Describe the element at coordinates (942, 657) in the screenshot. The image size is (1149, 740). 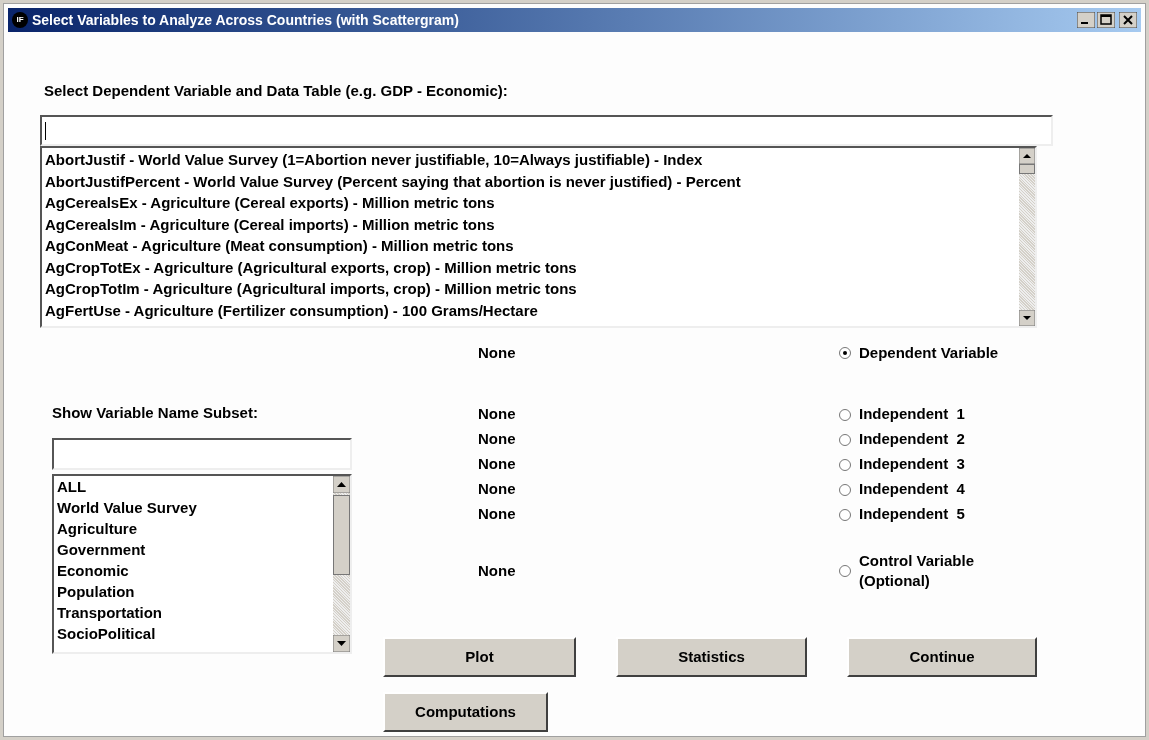
I see `action-button: Continue` at that location.